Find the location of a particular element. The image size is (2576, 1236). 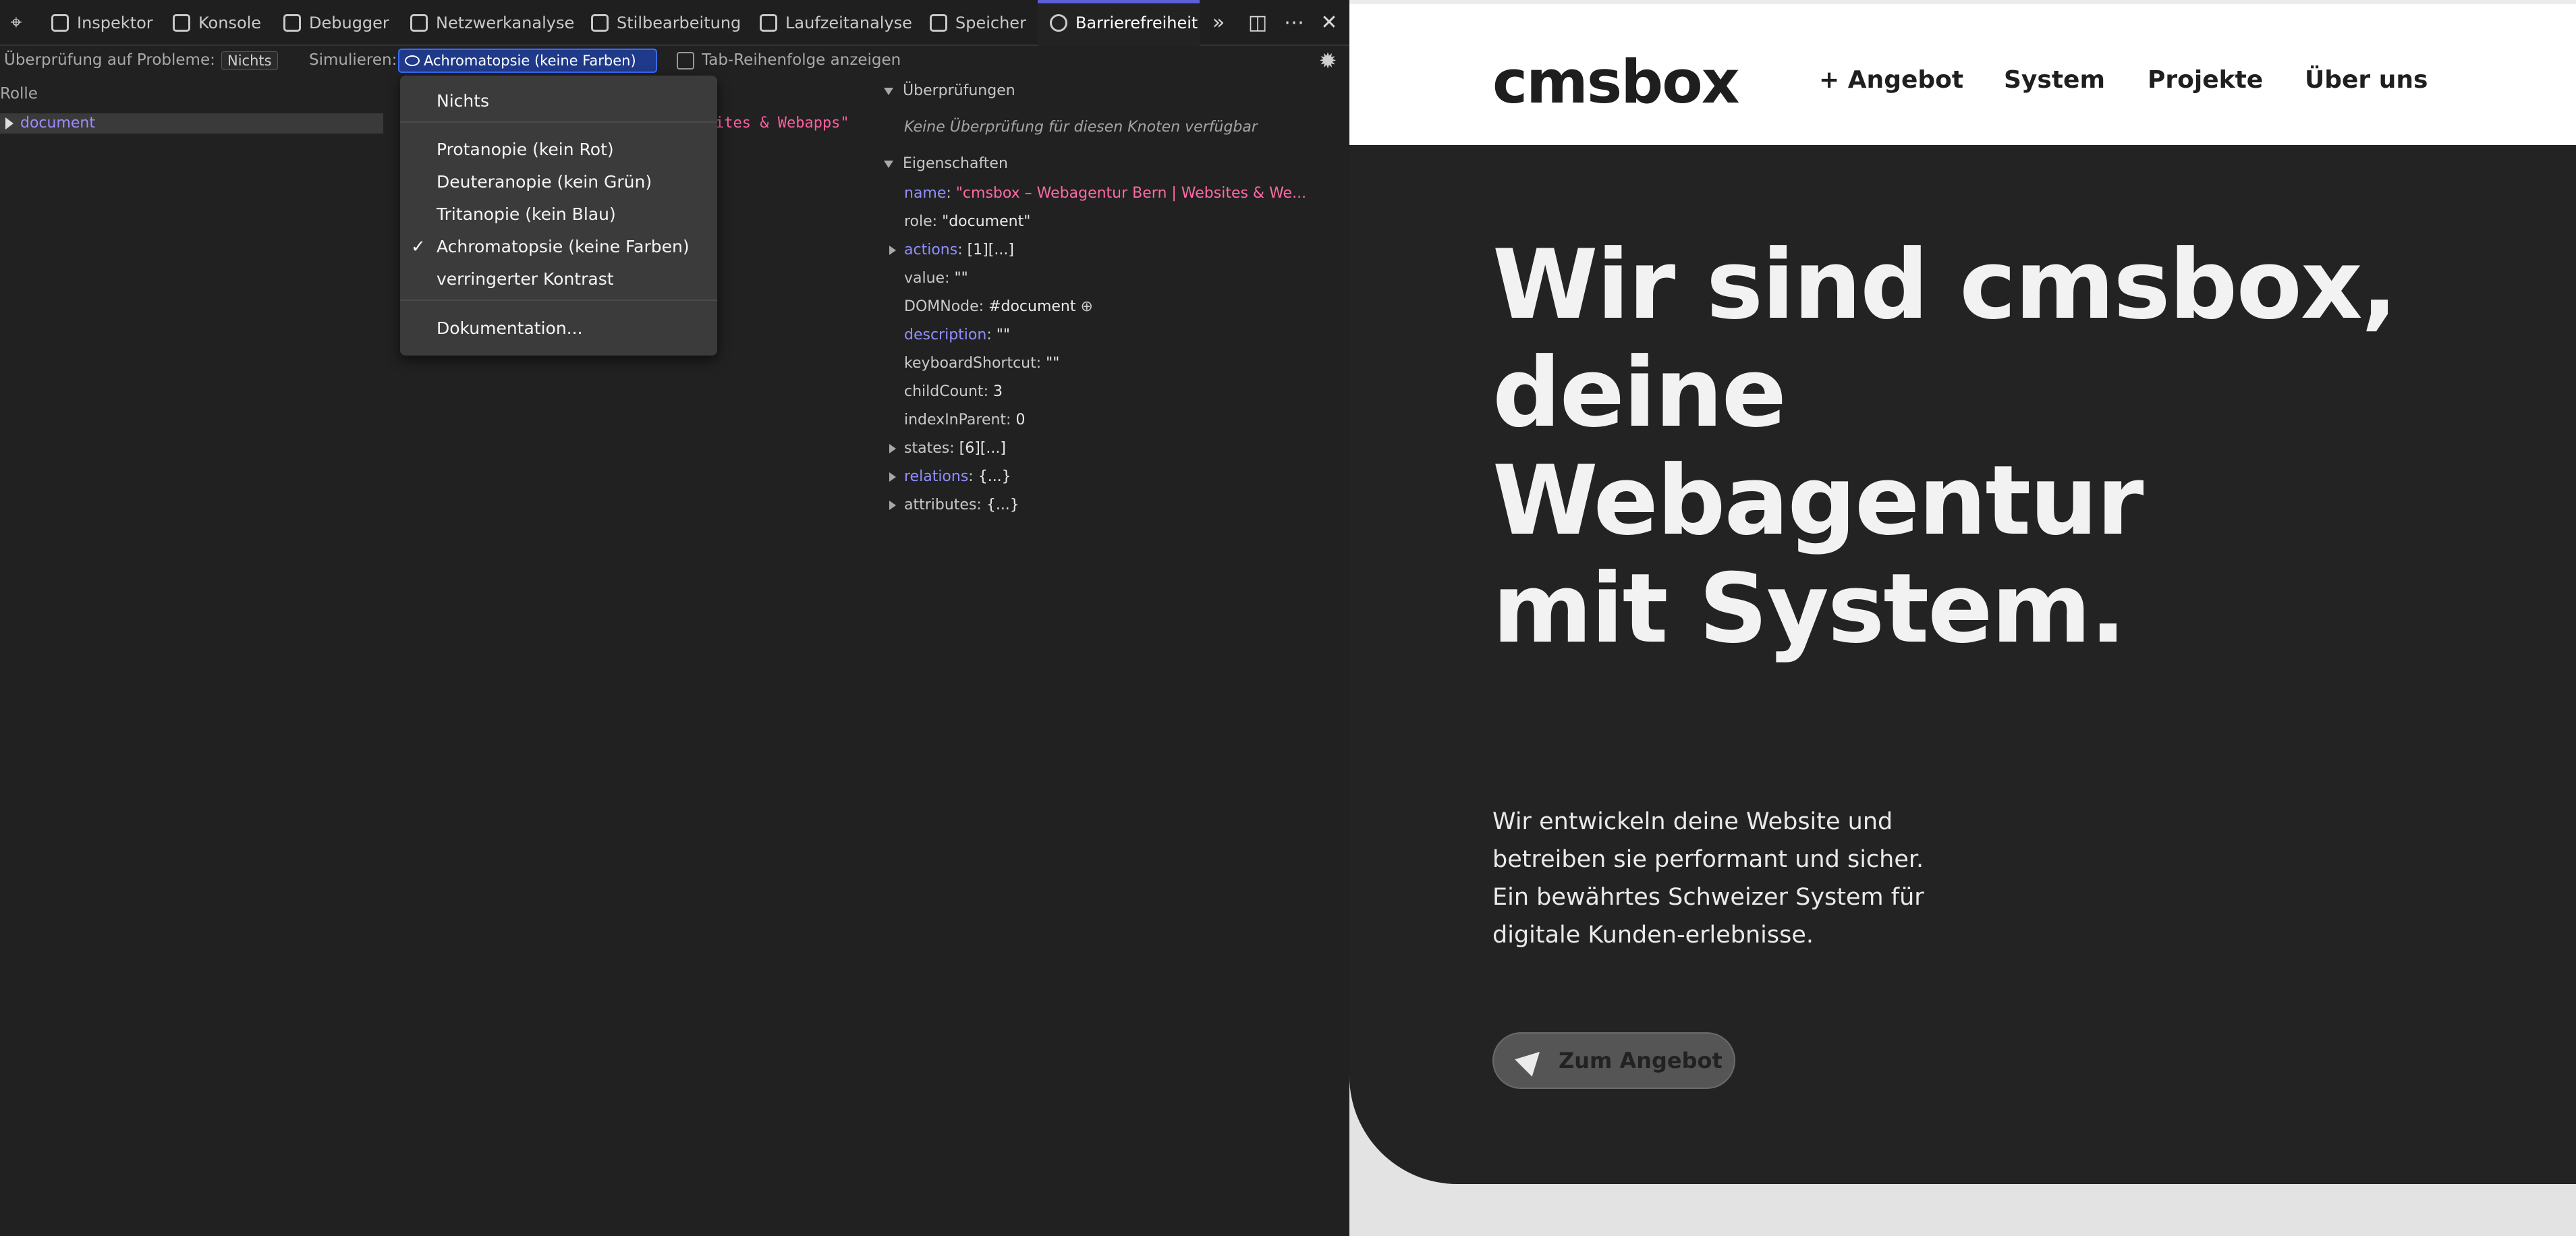

element-picker-icon: ⌖ is located at coordinates (16, 23).